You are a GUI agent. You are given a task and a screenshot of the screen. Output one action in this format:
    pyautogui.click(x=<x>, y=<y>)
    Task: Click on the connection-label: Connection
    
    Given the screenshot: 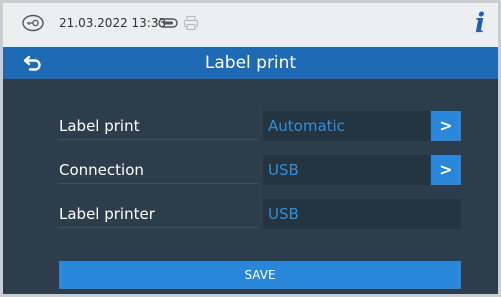 What is the action you would take?
    pyautogui.click(x=159, y=170)
    